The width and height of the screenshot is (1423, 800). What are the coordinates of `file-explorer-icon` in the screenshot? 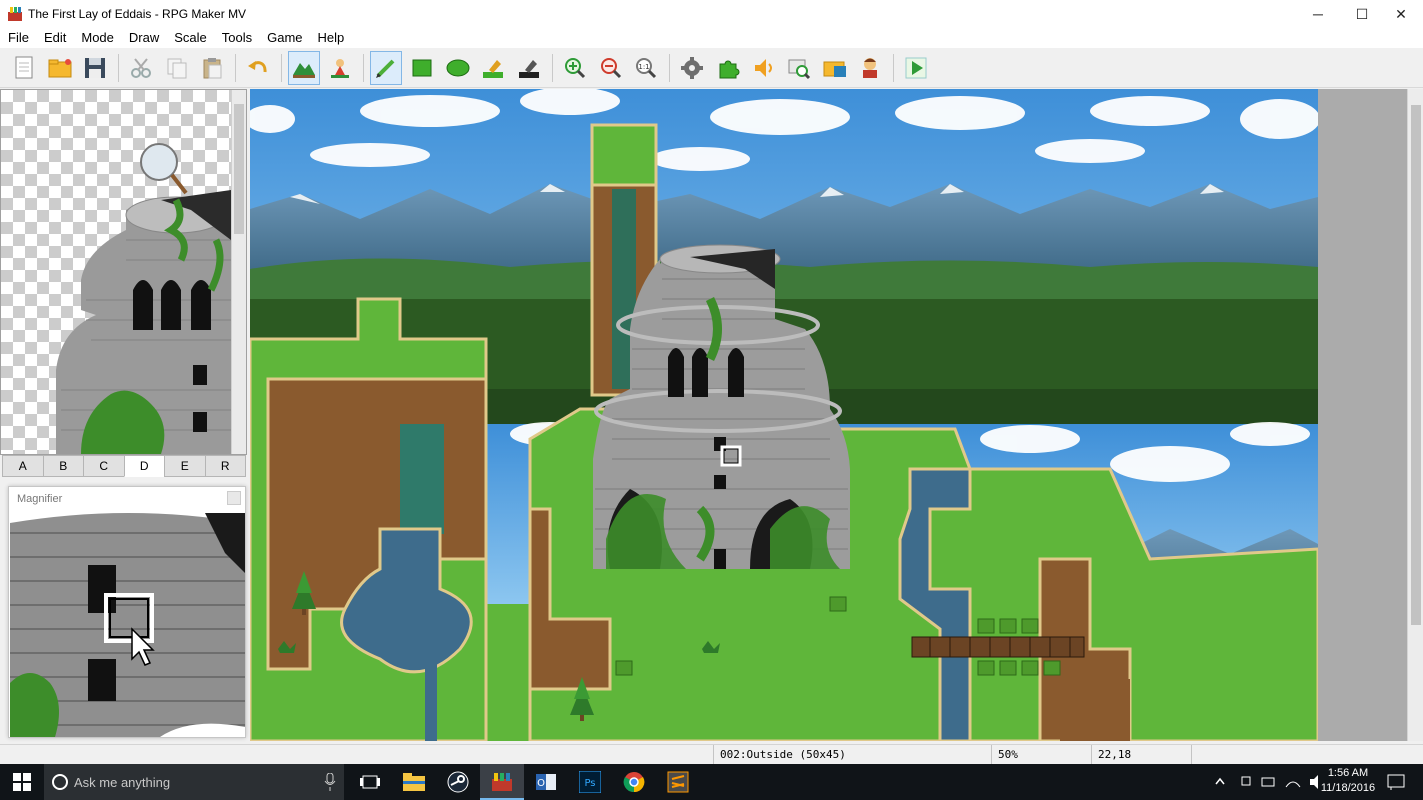 It's located at (414, 782).